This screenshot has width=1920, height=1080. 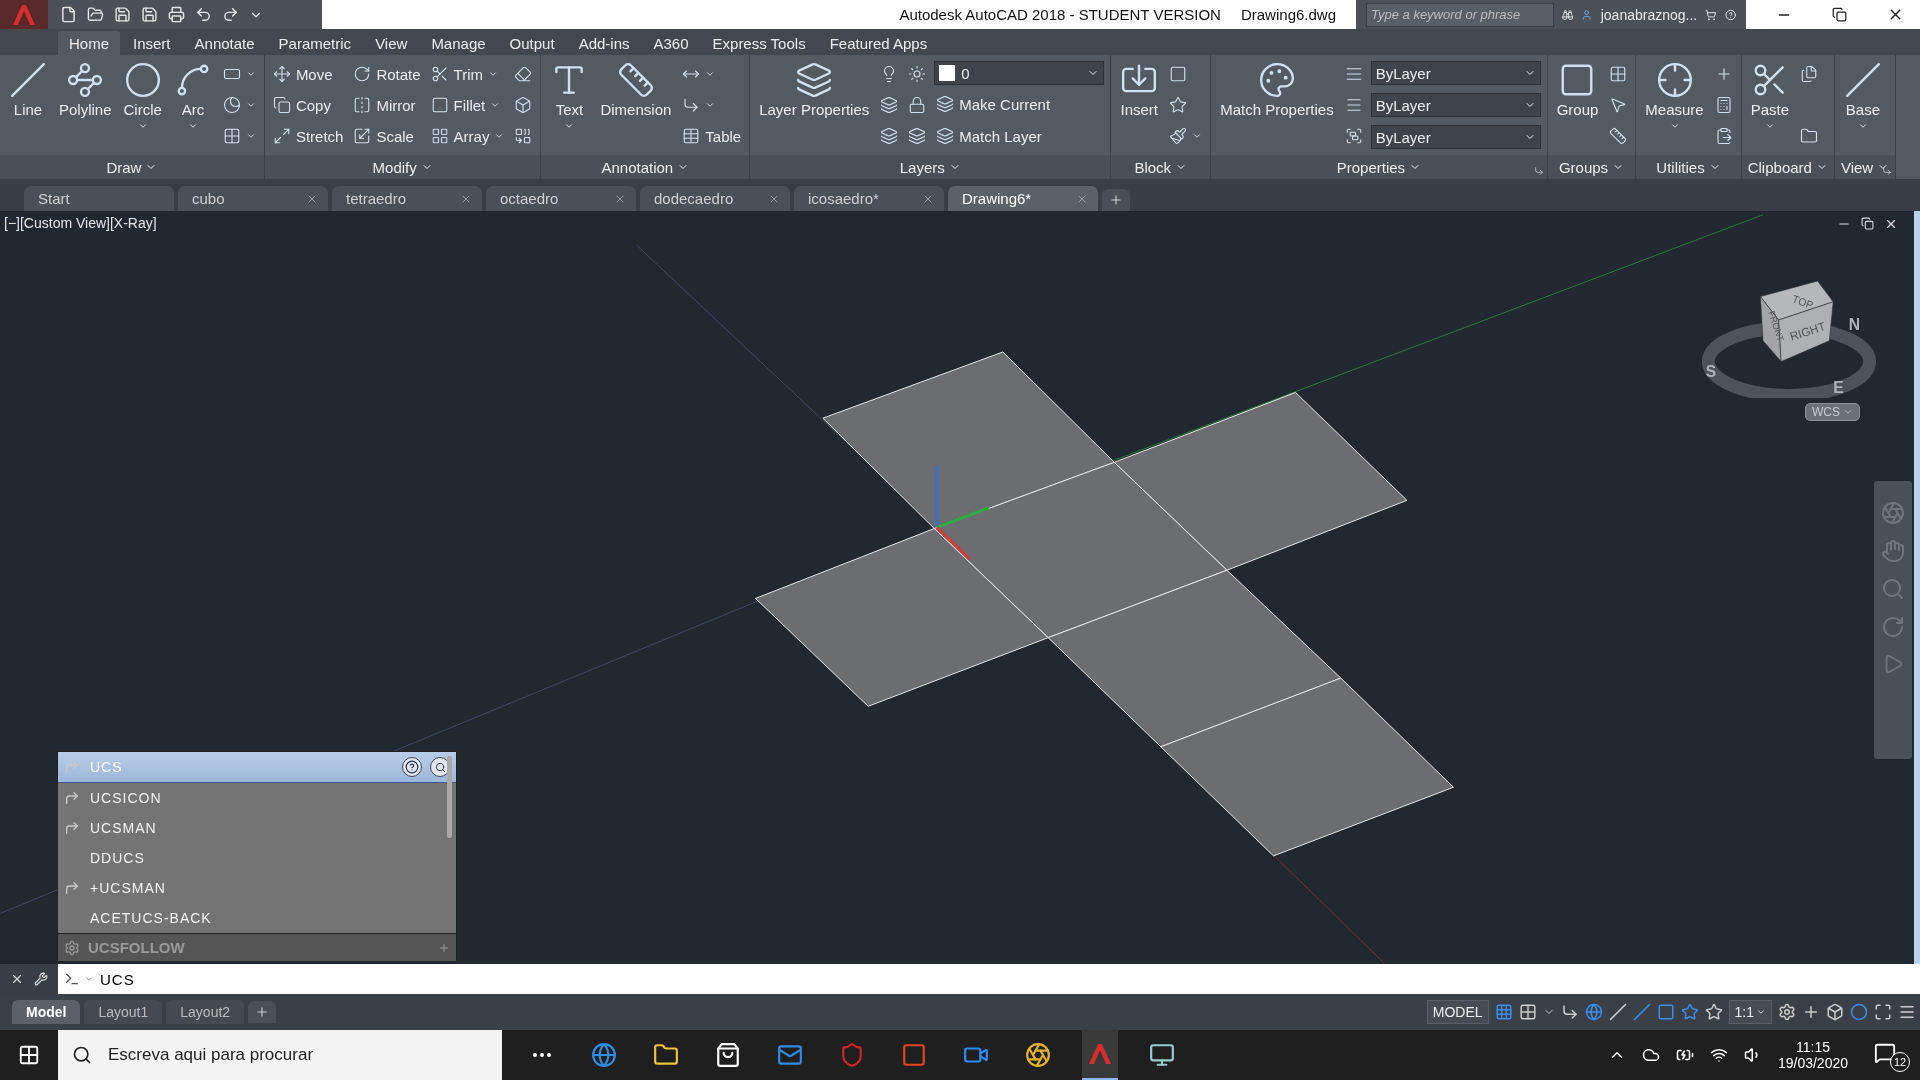 What do you see at coordinates (715, 198) in the screenshot?
I see `file-tab: dodecaedro` at bounding box center [715, 198].